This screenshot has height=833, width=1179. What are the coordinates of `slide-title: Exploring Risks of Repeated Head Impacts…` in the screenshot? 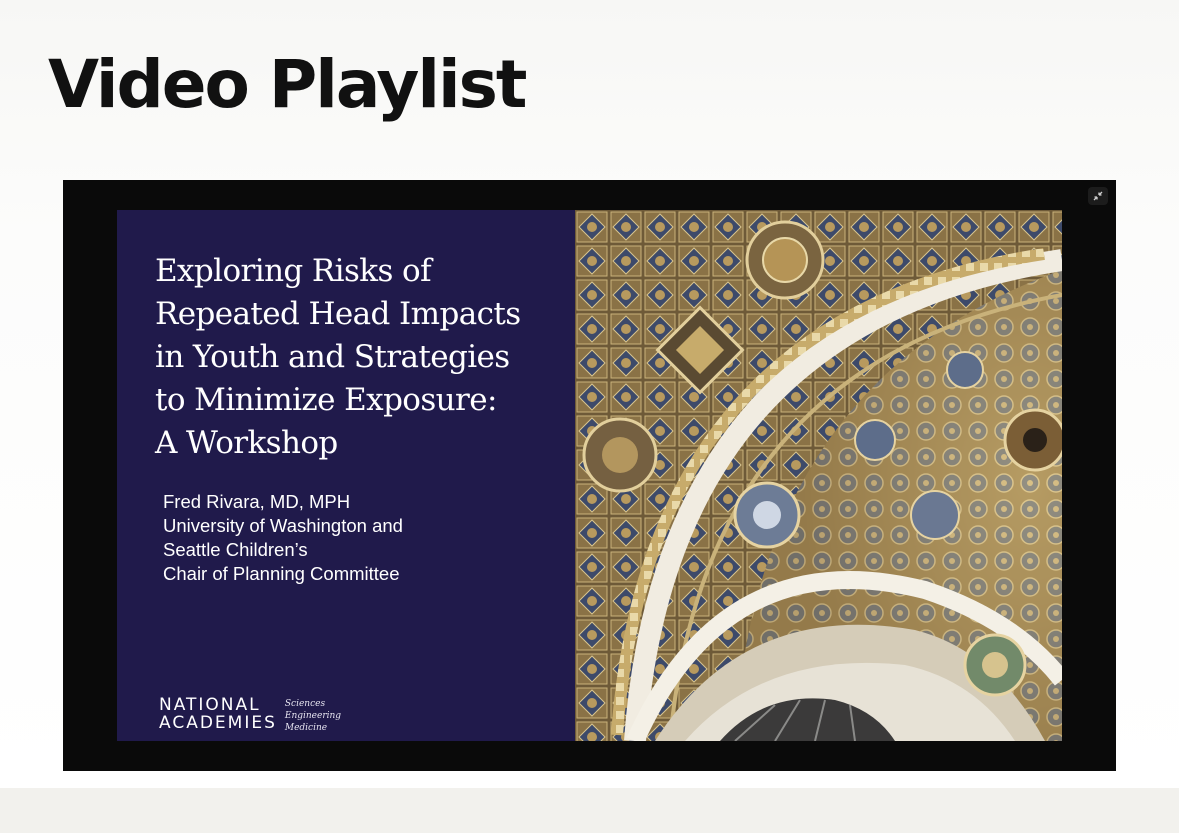 It's located at (360, 357).